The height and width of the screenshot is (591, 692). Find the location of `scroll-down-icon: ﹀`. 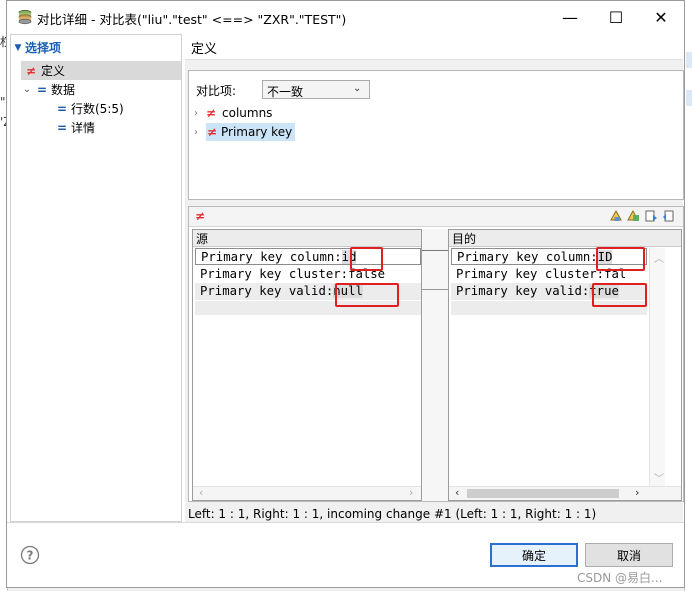

scroll-down-icon: ﹀ is located at coordinates (659, 477).